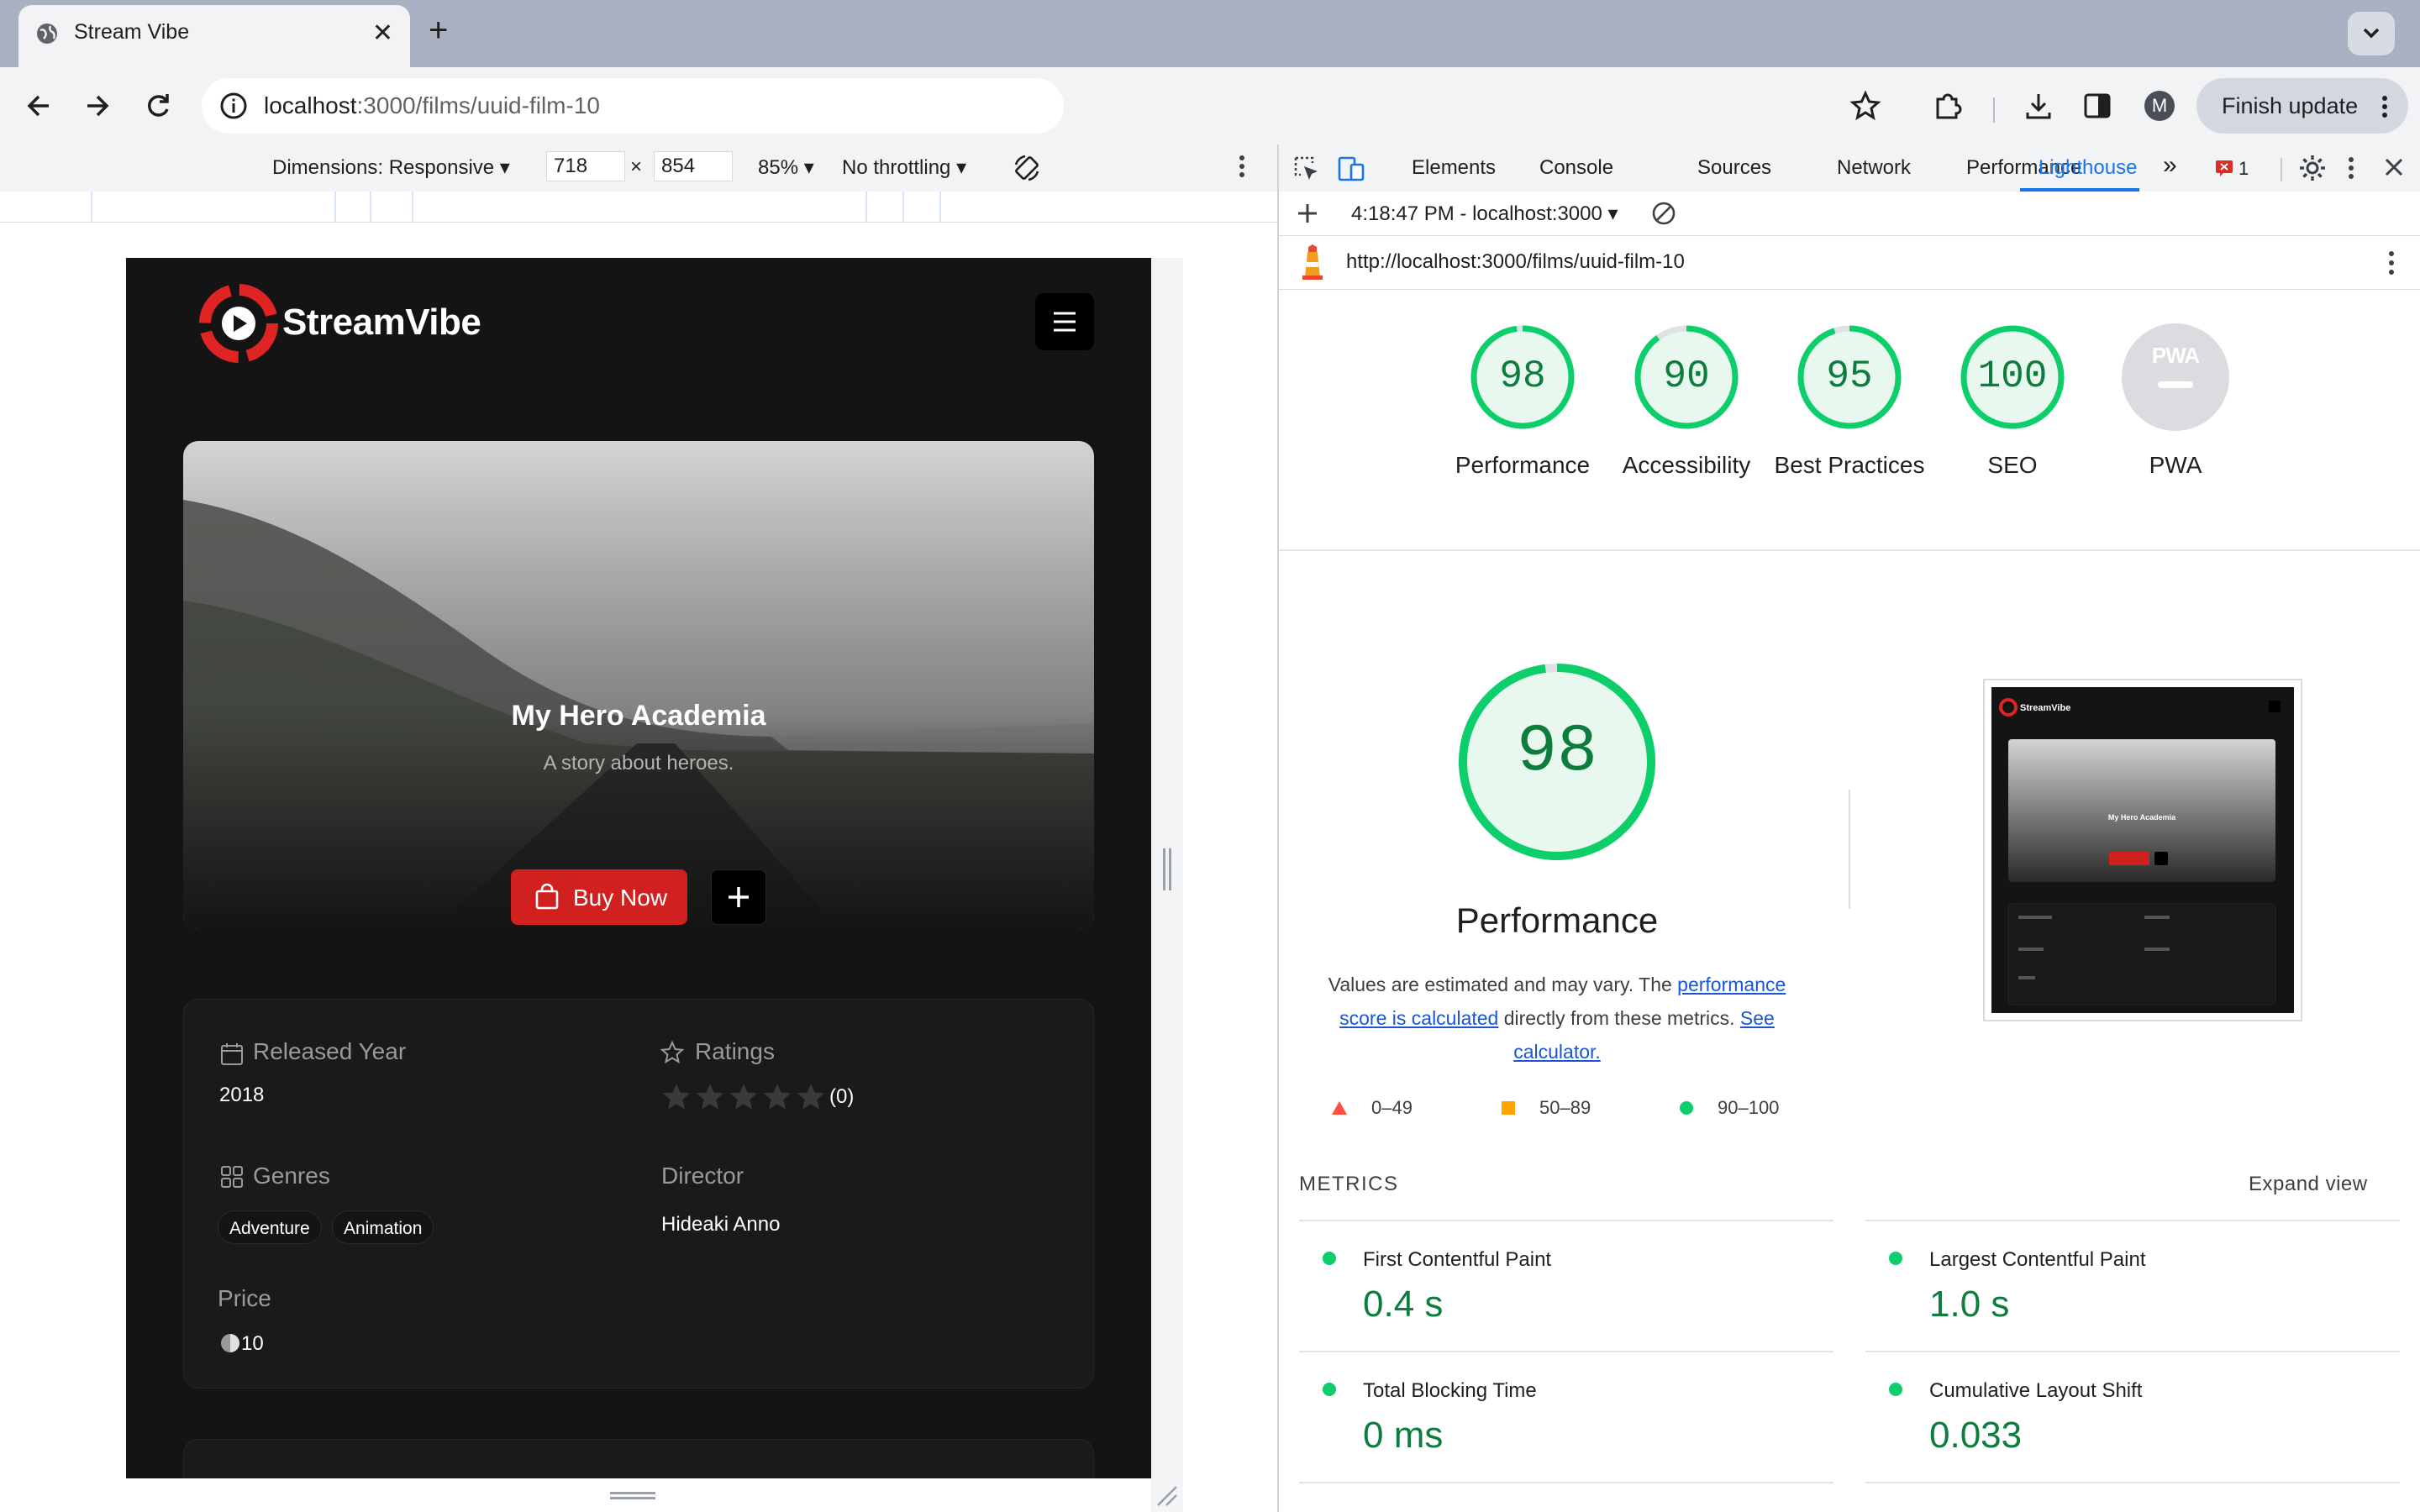  Describe the element at coordinates (2143, 850) in the screenshot. I see `final-screenshot-thumbnail: StreamVibe My Hero Academia` at that location.